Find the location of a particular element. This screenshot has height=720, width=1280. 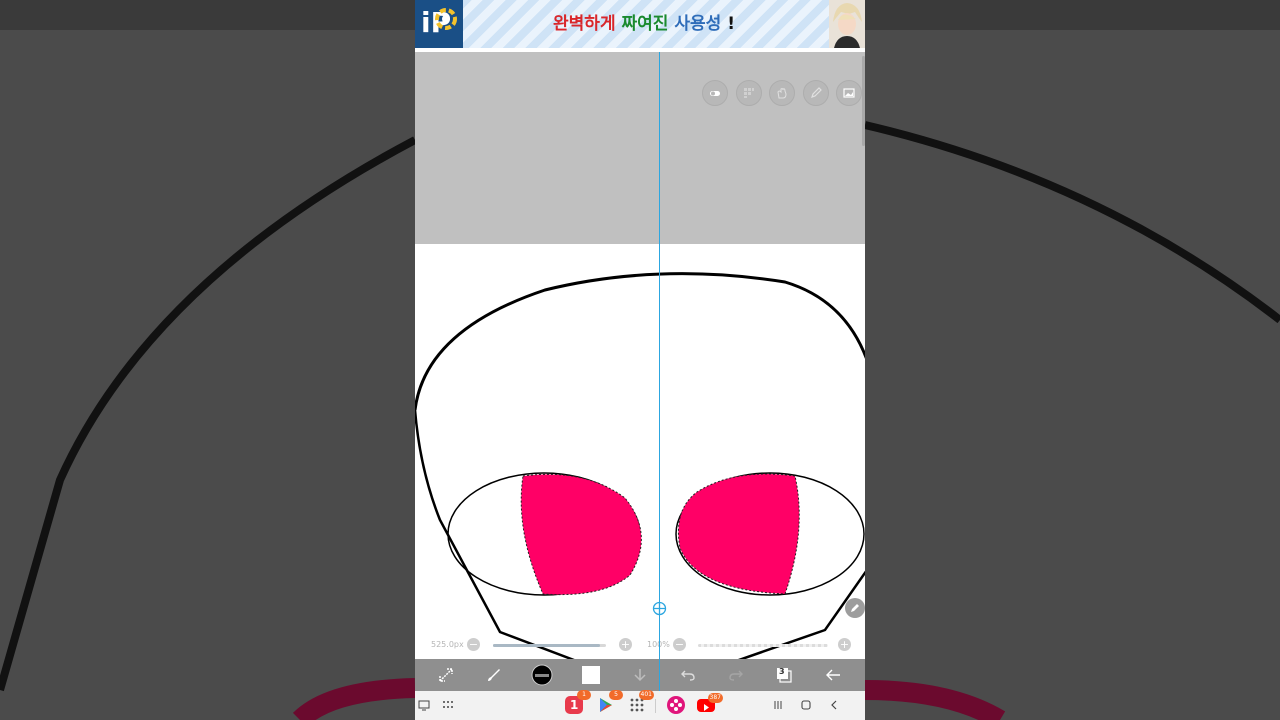

layers-icon: 3 is located at coordinates (784, 675).